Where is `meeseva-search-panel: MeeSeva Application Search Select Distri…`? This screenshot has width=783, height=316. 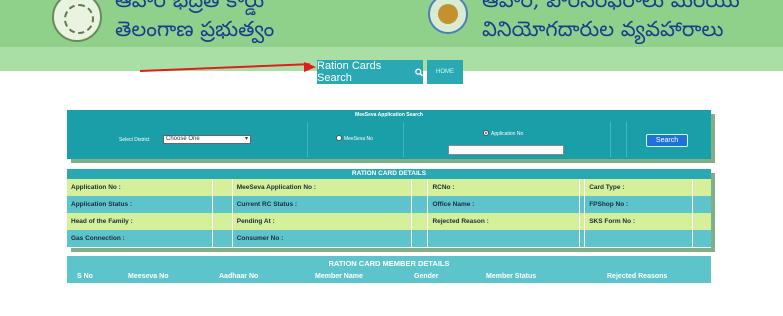 meeseva-search-panel: MeeSeva Application Search Select Distri… is located at coordinates (389, 134).